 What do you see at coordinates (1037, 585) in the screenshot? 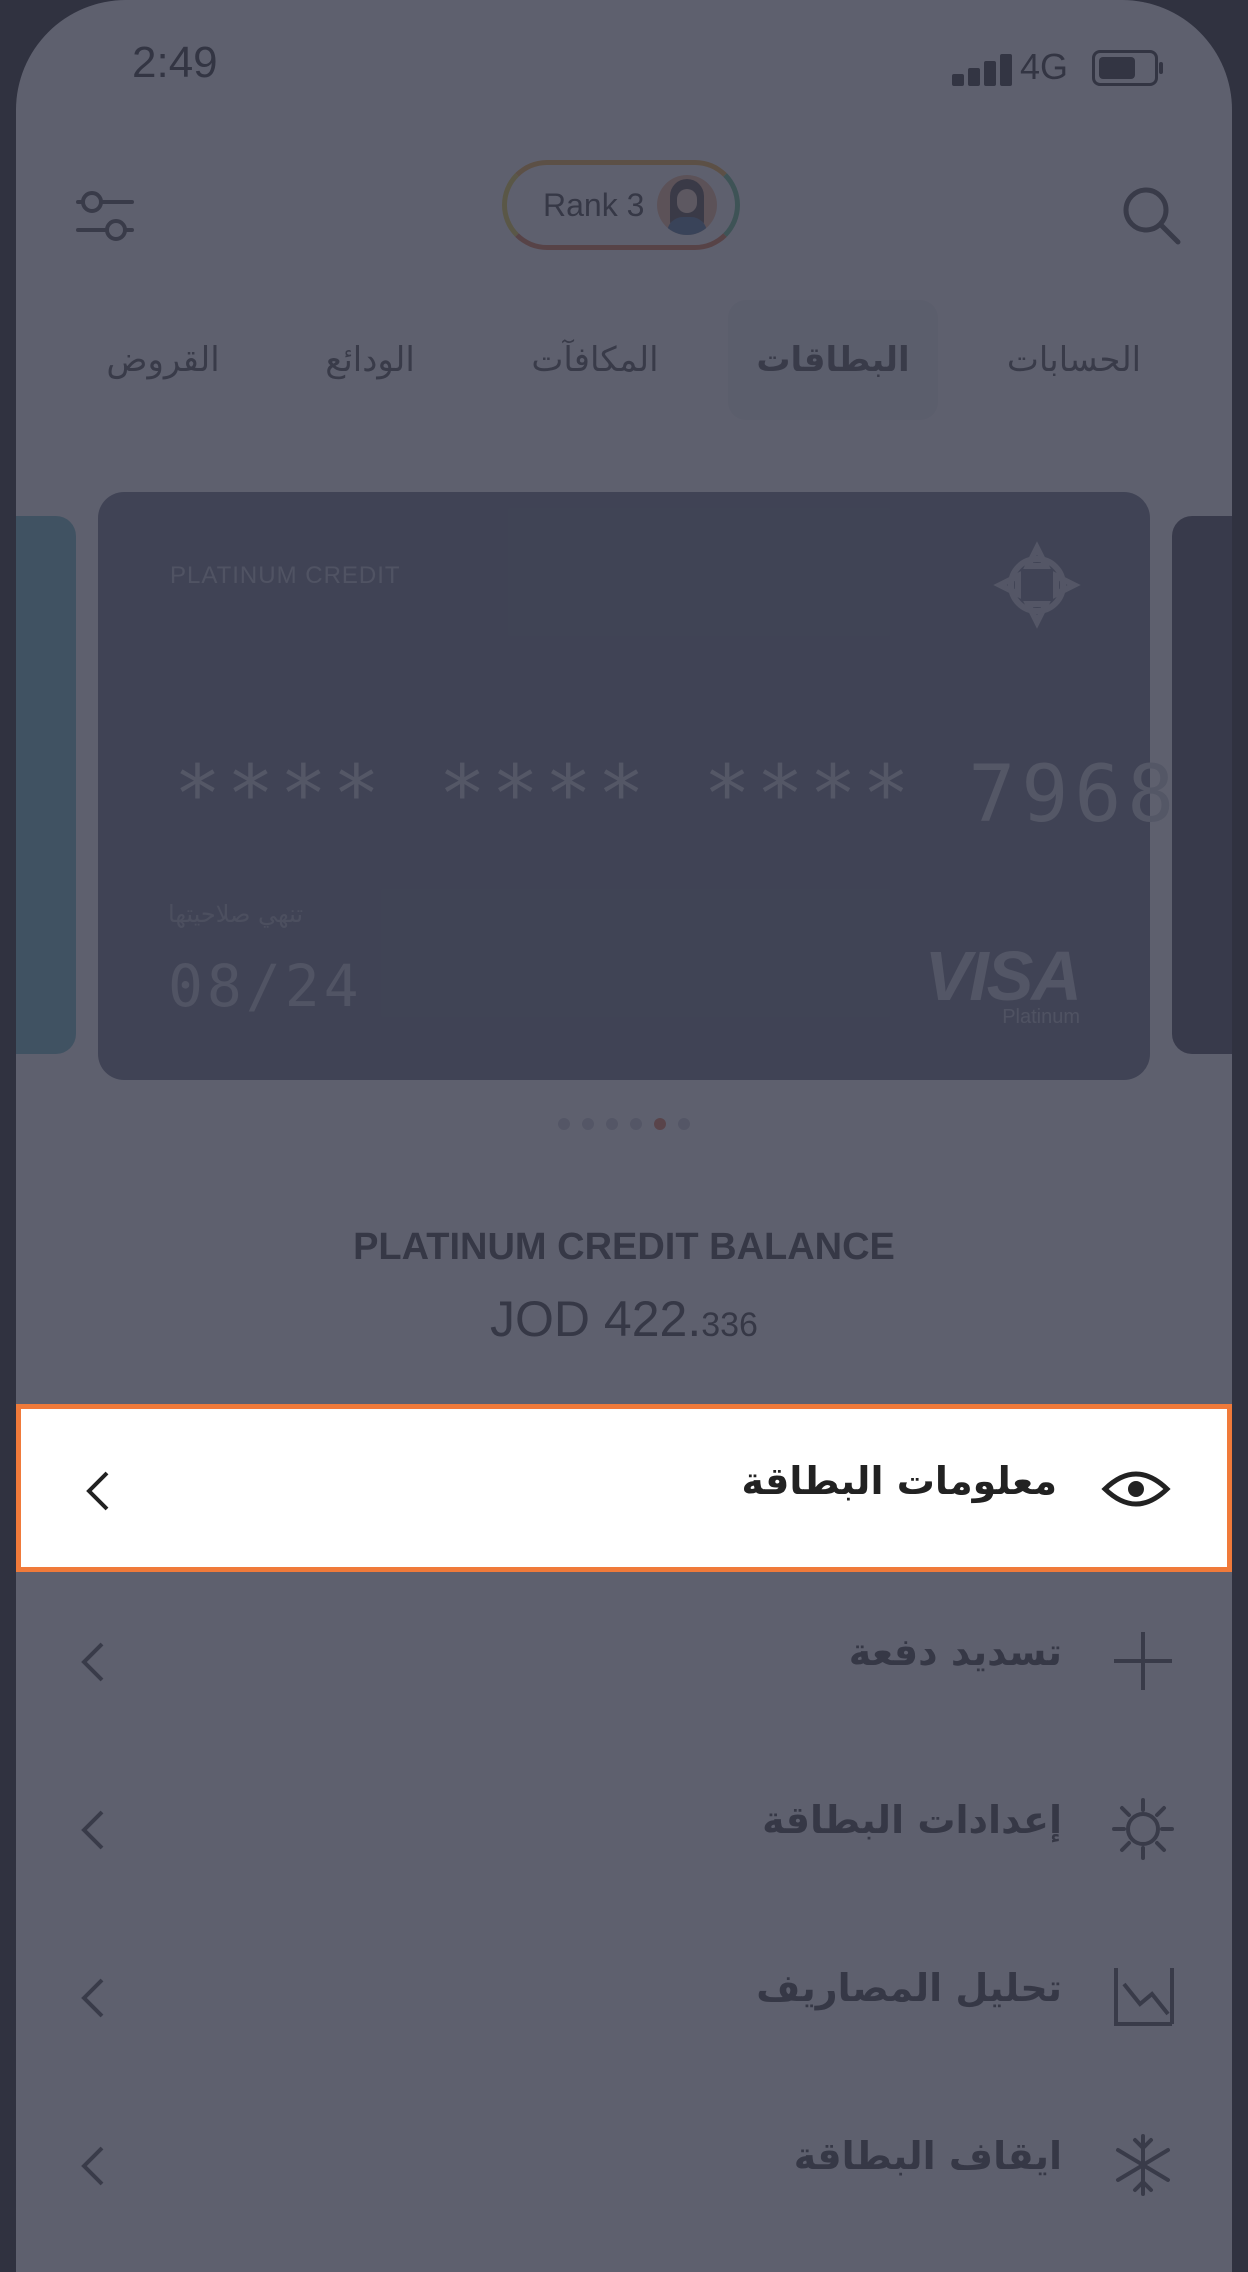
I see `bank-logo-icon` at bounding box center [1037, 585].